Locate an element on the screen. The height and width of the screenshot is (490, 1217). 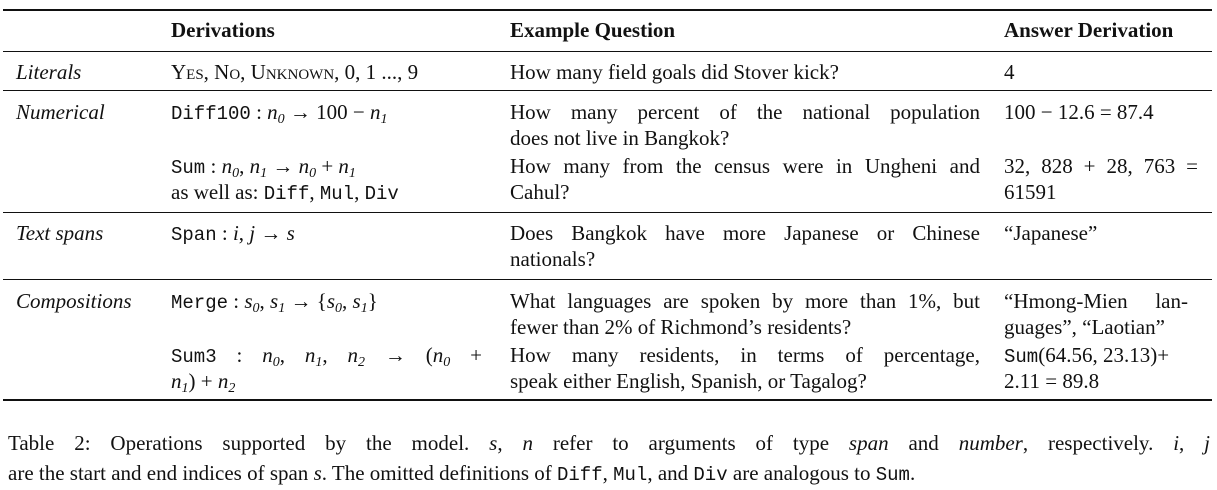
header-derivations: Derivations is located at coordinates (223, 30).